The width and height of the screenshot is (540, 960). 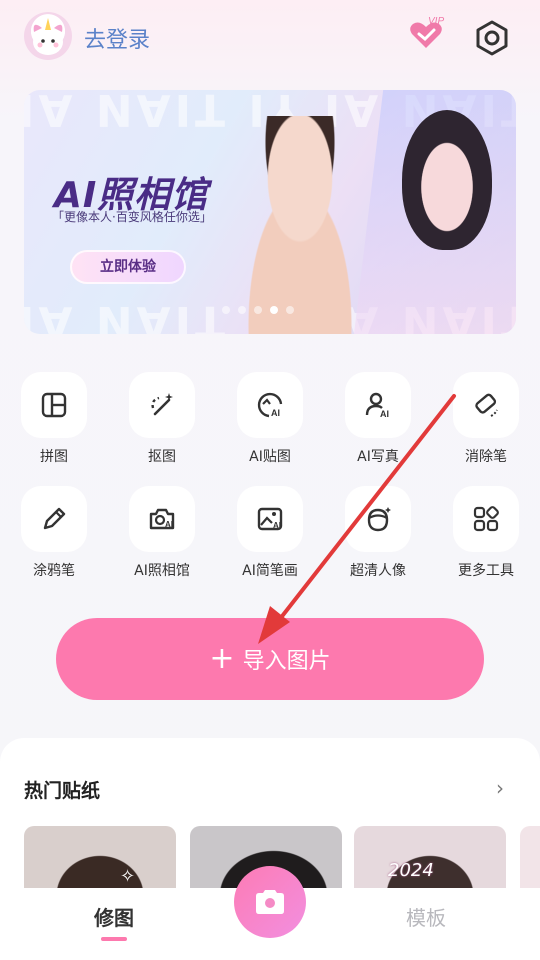 What do you see at coordinates (378, 457) in the screenshot?
I see `tool-label: AI写真` at bounding box center [378, 457].